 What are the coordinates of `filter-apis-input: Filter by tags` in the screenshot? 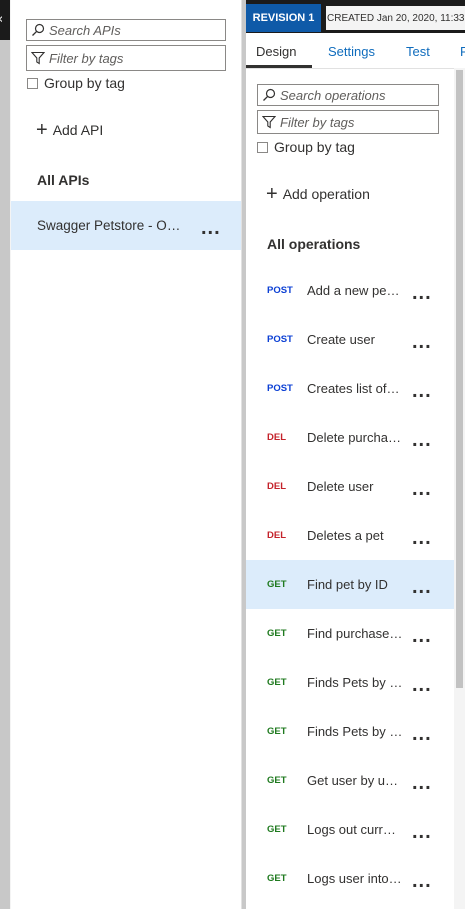 It's located at (126, 58).